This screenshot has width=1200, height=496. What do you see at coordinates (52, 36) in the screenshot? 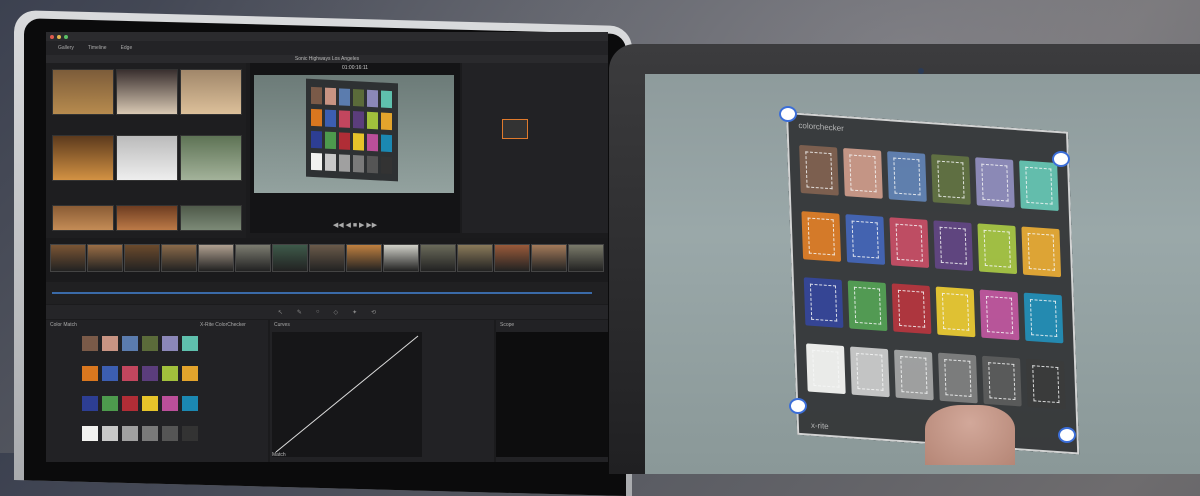
I see `close-dot` at bounding box center [52, 36].